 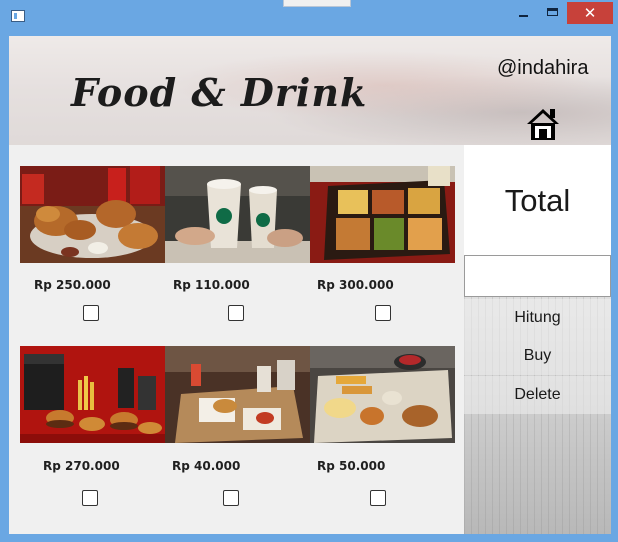 I want to click on product-price: Rp 50.000, so click(x=351, y=466).